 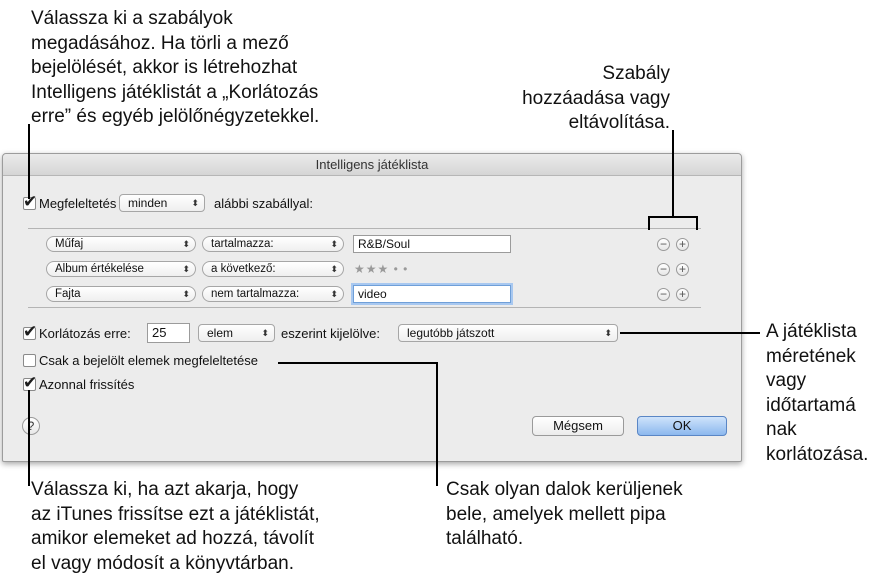 I want to click on sorted-by-value: legutóbb játszott, so click(x=451, y=333).